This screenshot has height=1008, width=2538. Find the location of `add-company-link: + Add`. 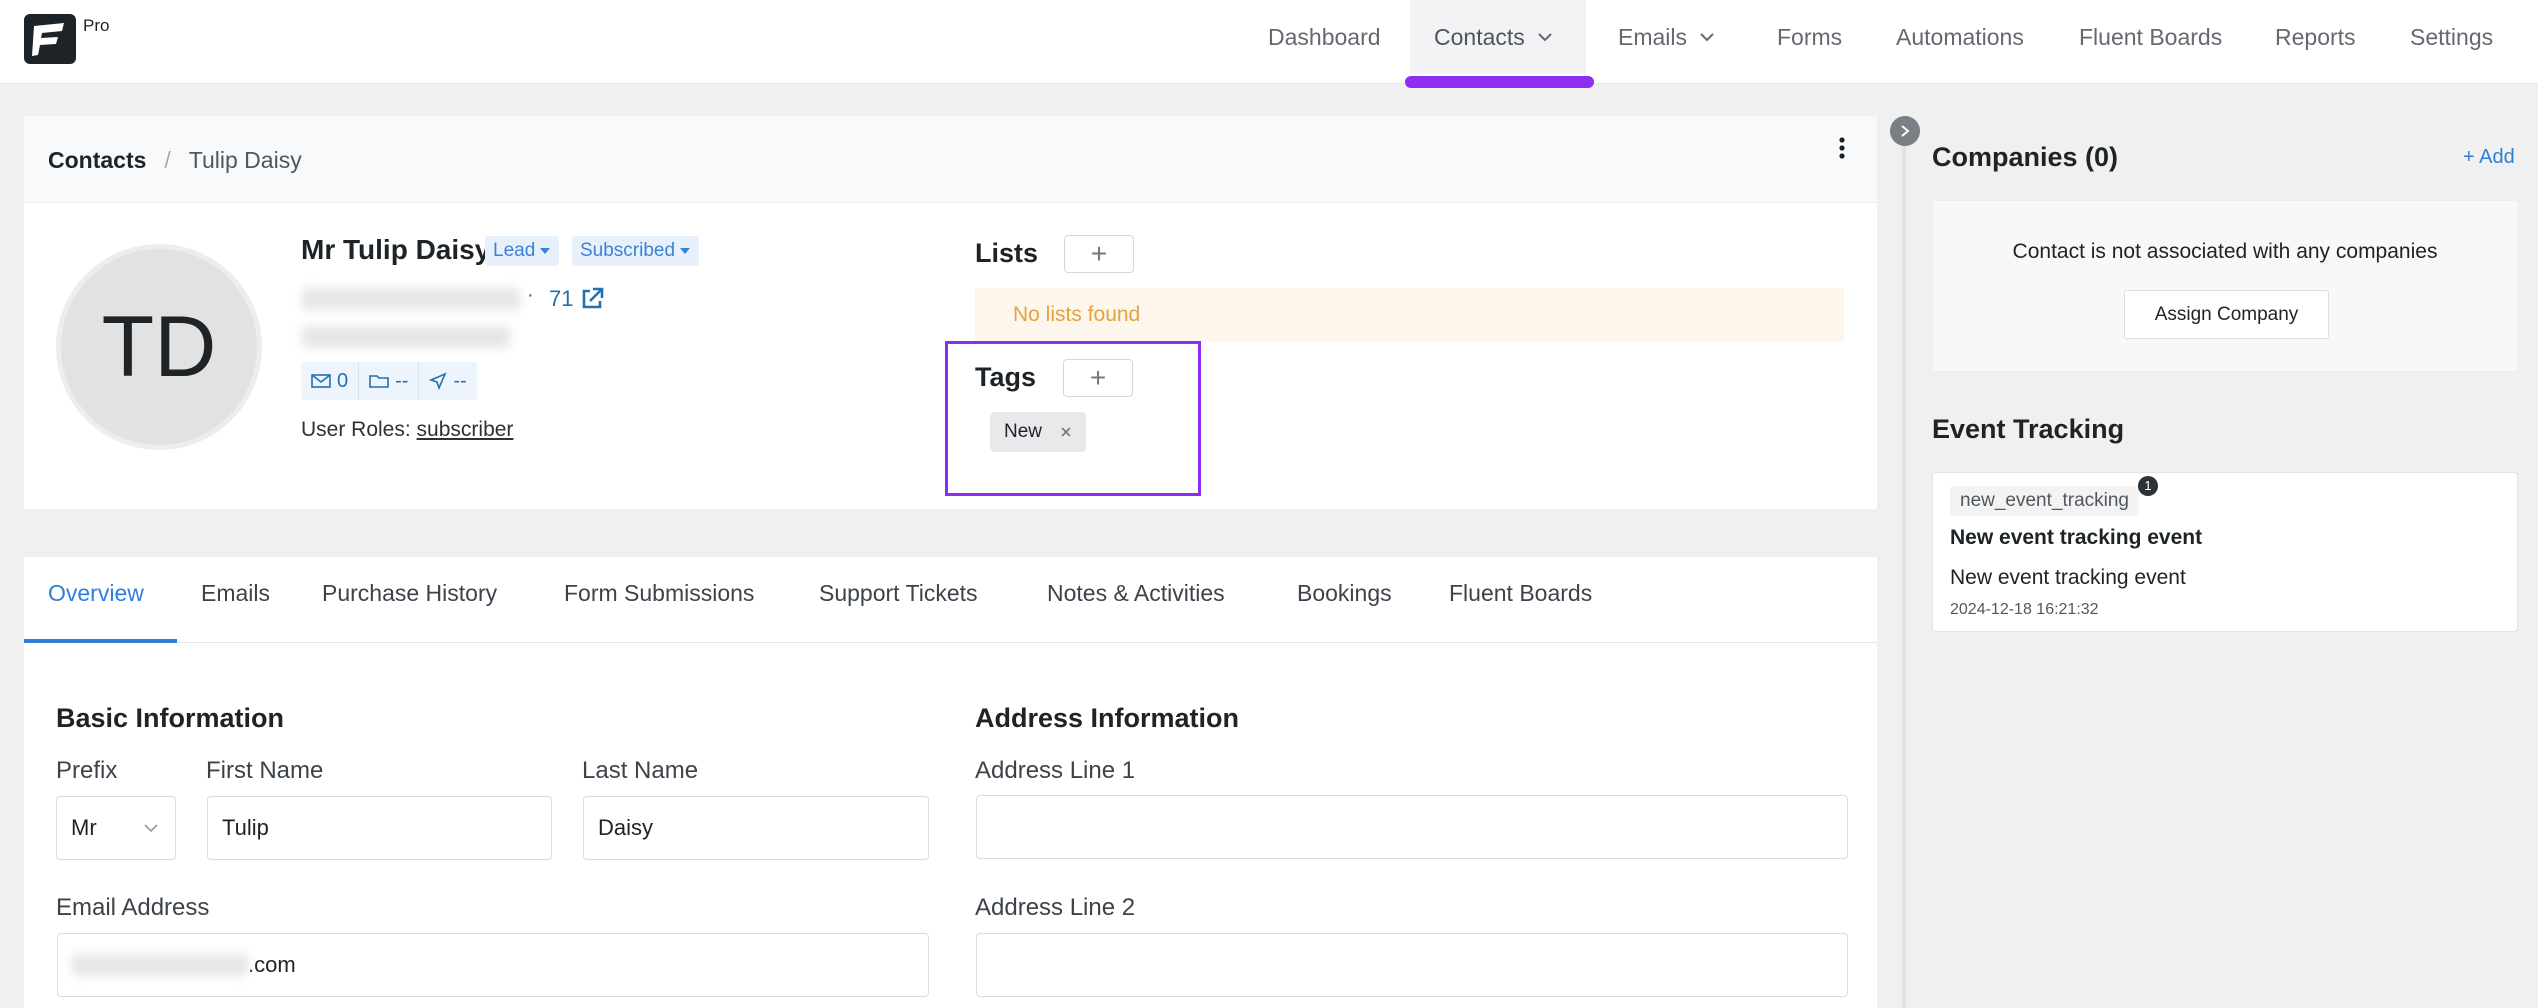

add-company-link: + Add is located at coordinates (2489, 157).